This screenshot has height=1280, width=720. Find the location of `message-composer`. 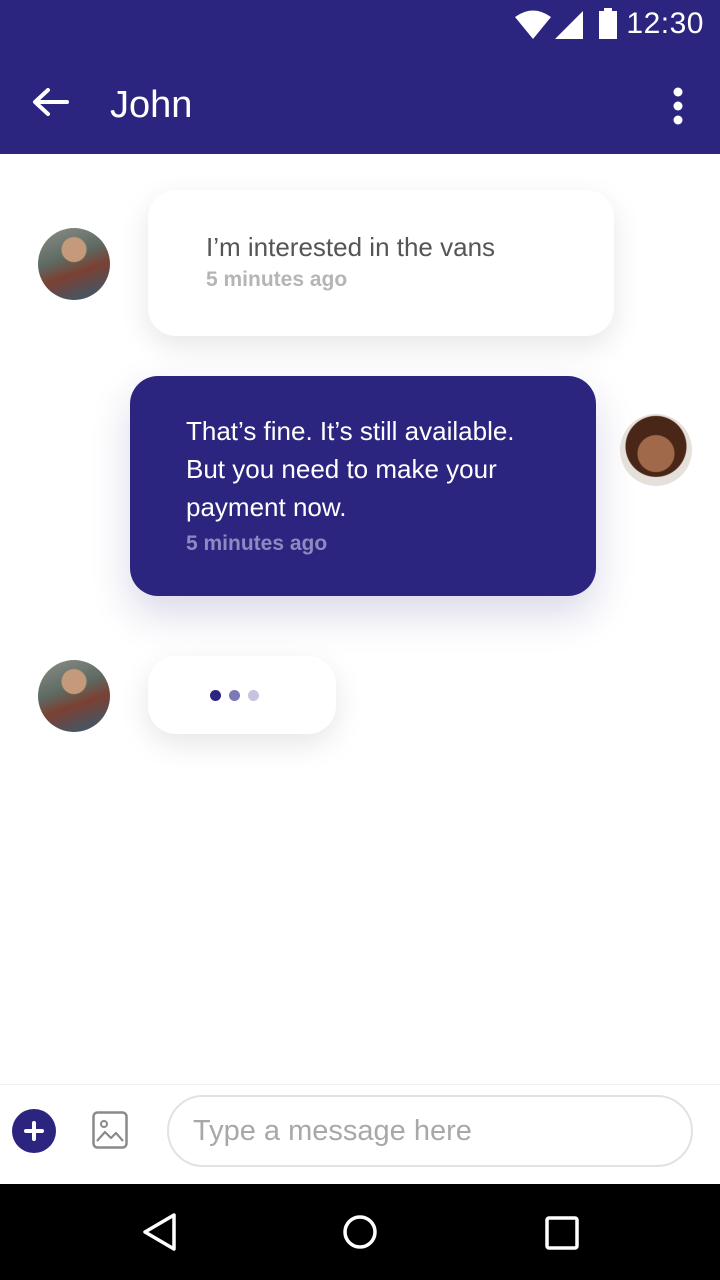

message-composer is located at coordinates (360, 1134).